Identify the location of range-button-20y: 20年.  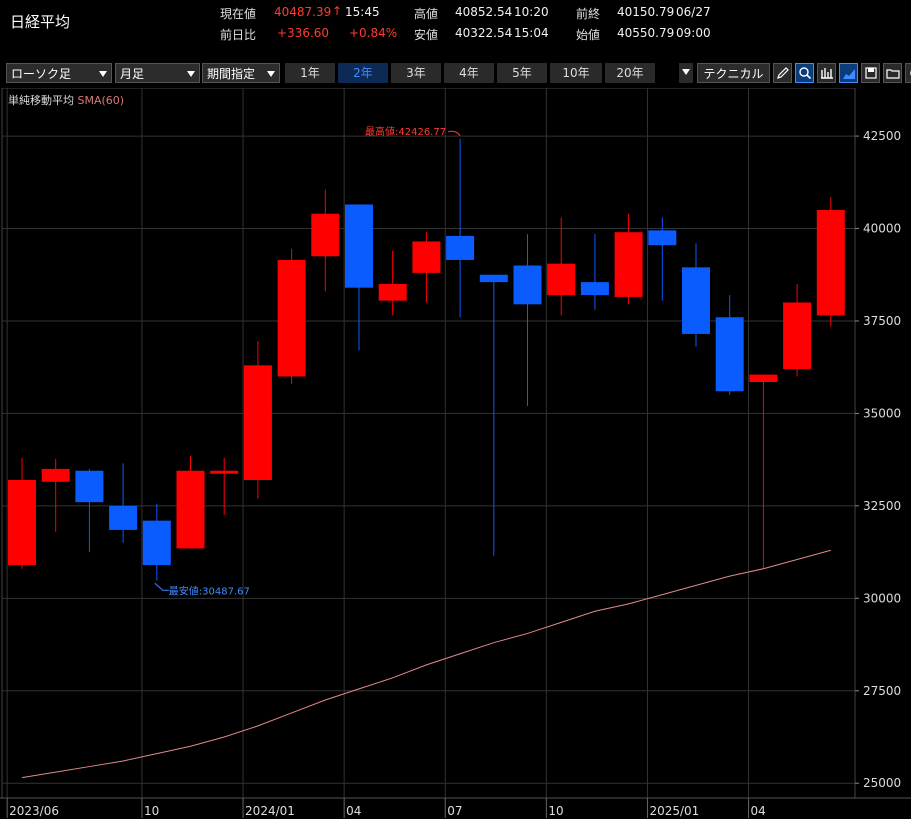
(630, 73).